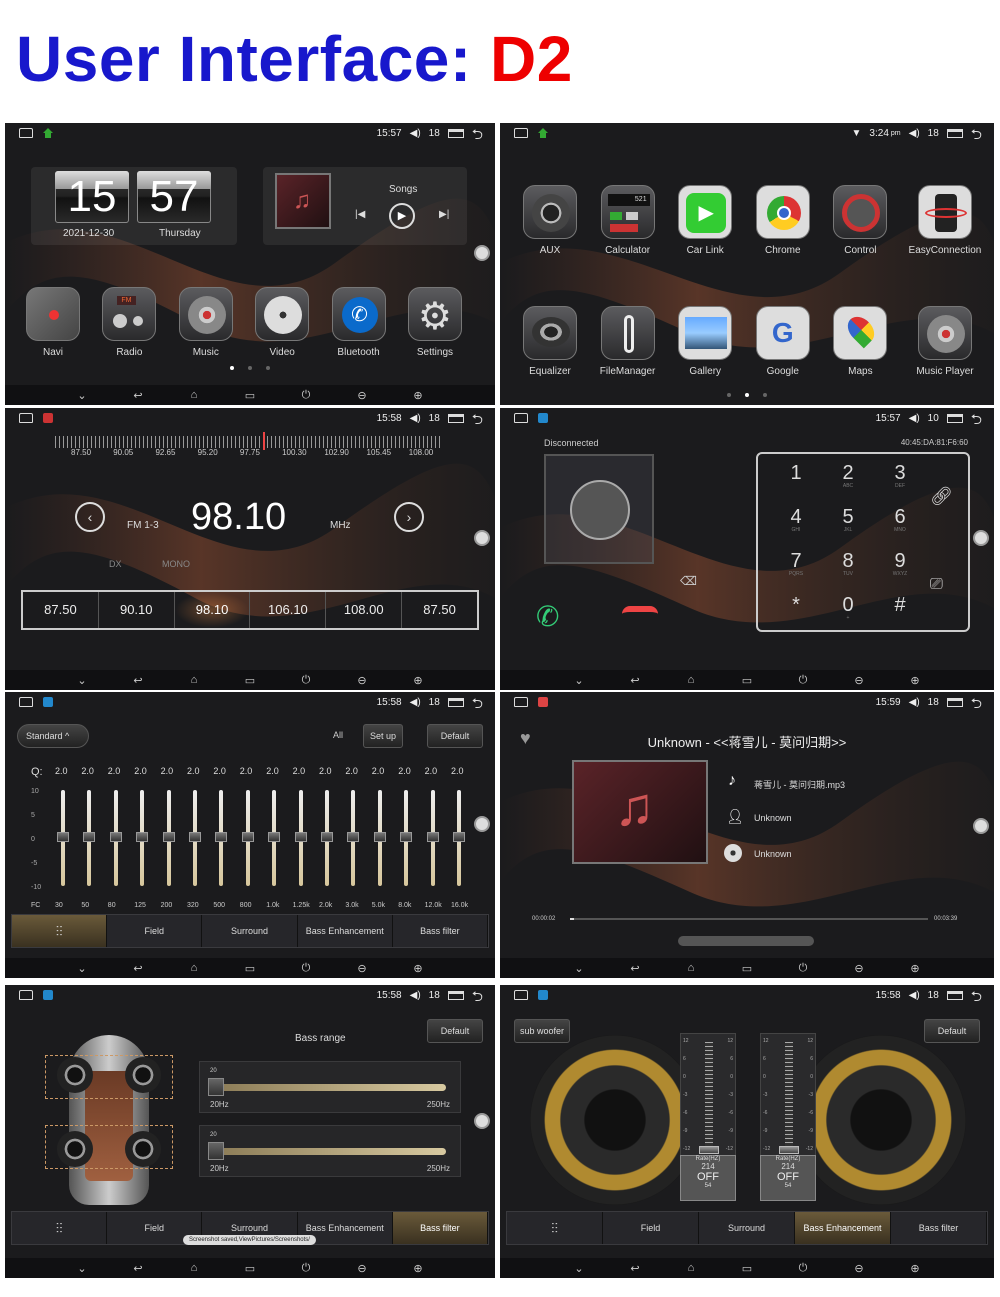 This screenshot has height=1297, width=1000. Describe the element at coordinates (542, 1031) in the screenshot. I see `sub-woofer-button: sub woofer` at that location.